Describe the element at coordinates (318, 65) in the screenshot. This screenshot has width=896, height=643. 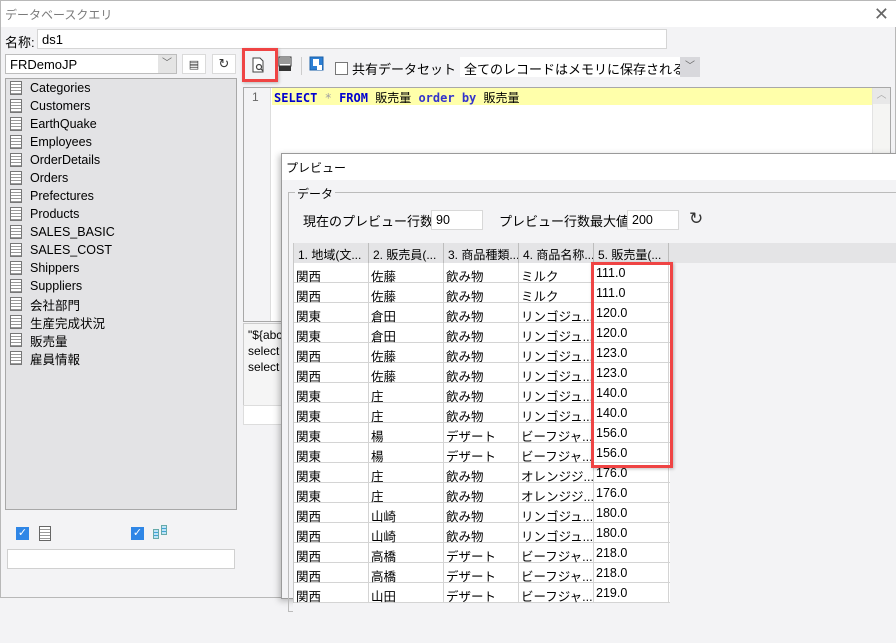
I see `save-button` at that location.